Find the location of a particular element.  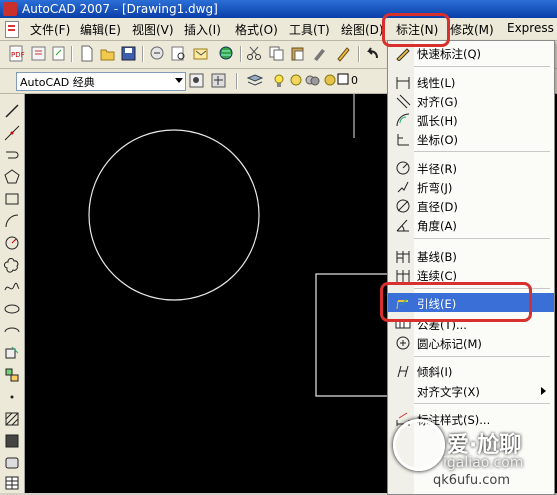

new-icon is located at coordinates (86, 53).